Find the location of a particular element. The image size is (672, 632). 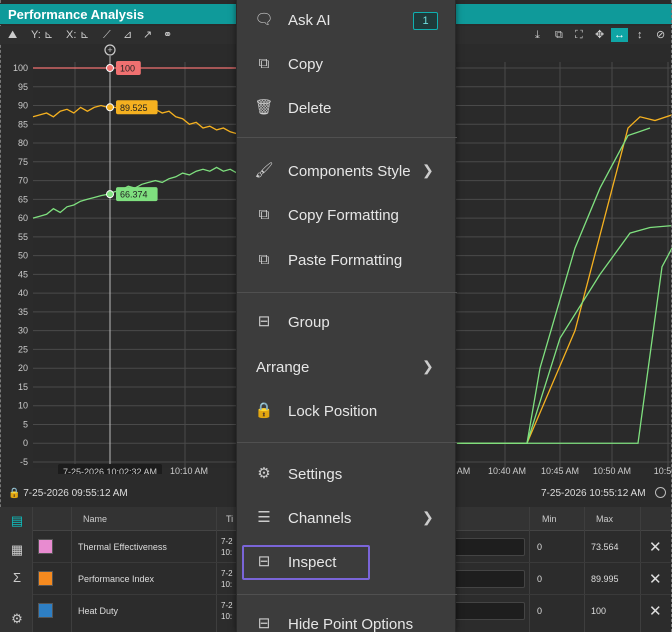

header-min: Min is located at coordinates (549, 519).